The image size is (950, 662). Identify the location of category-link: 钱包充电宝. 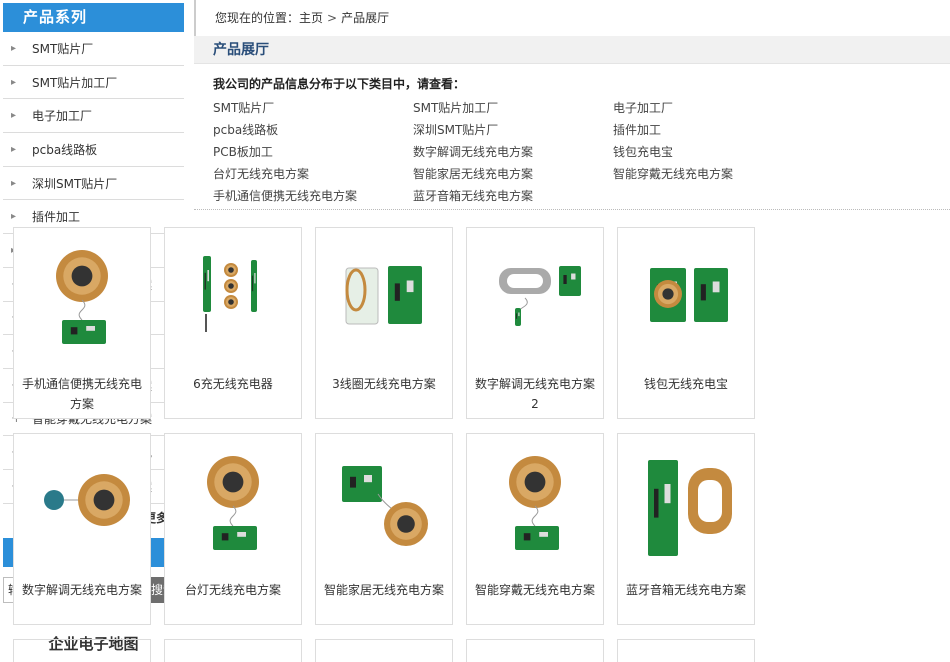
(713, 152).